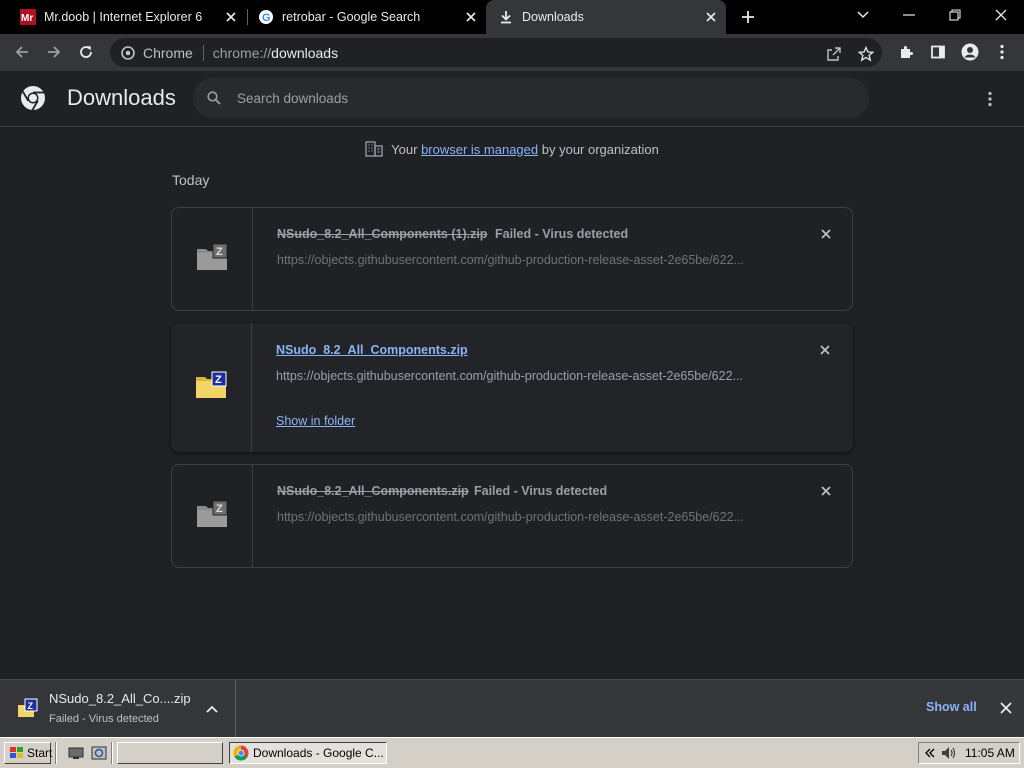  I want to click on bookmark-star-icon, so click(866, 54).